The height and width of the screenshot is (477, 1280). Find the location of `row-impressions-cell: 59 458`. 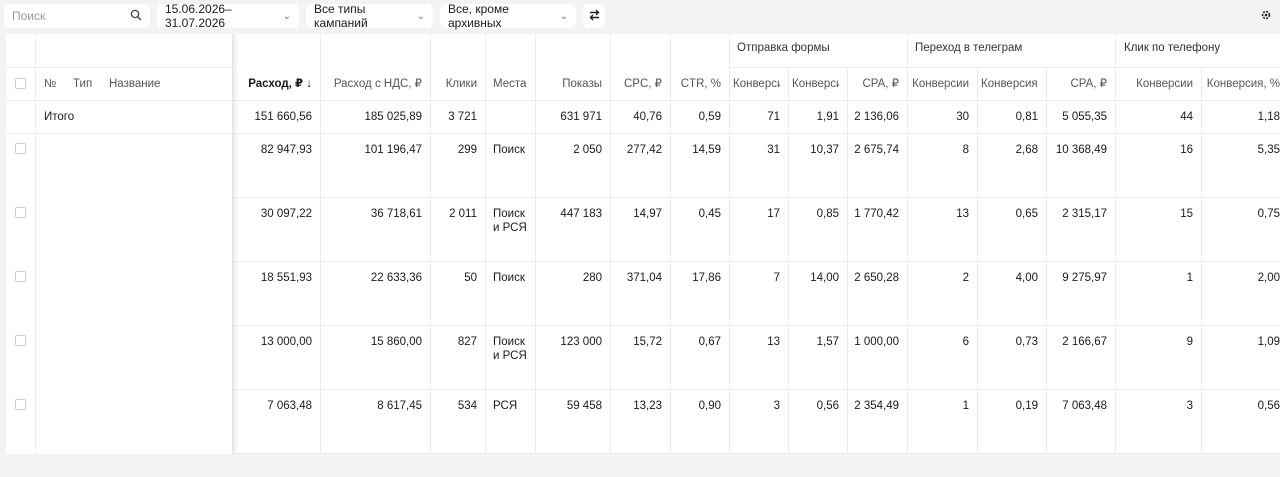

row-impressions-cell: 59 458 is located at coordinates (584, 406).